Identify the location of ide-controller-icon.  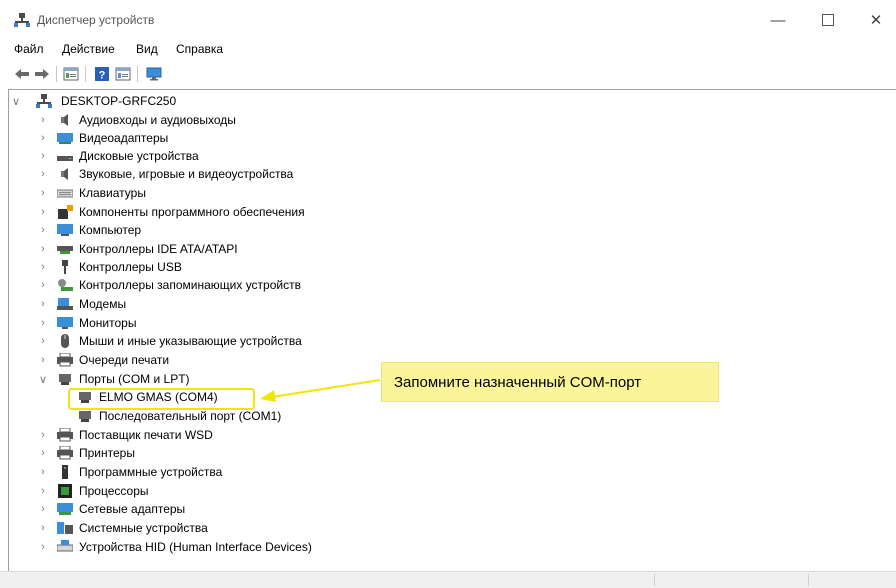
(65, 250).